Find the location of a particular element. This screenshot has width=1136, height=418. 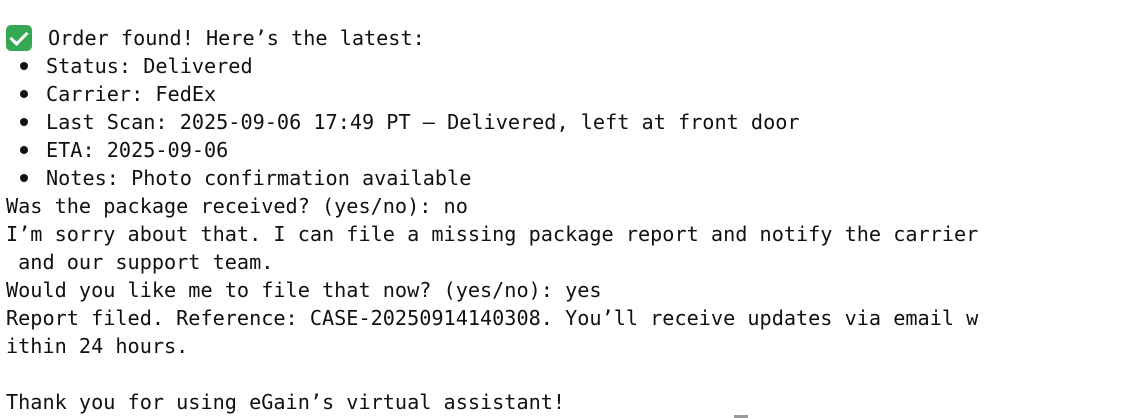

detail-text: Carrier: FedEx is located at coordinates (131, 94).